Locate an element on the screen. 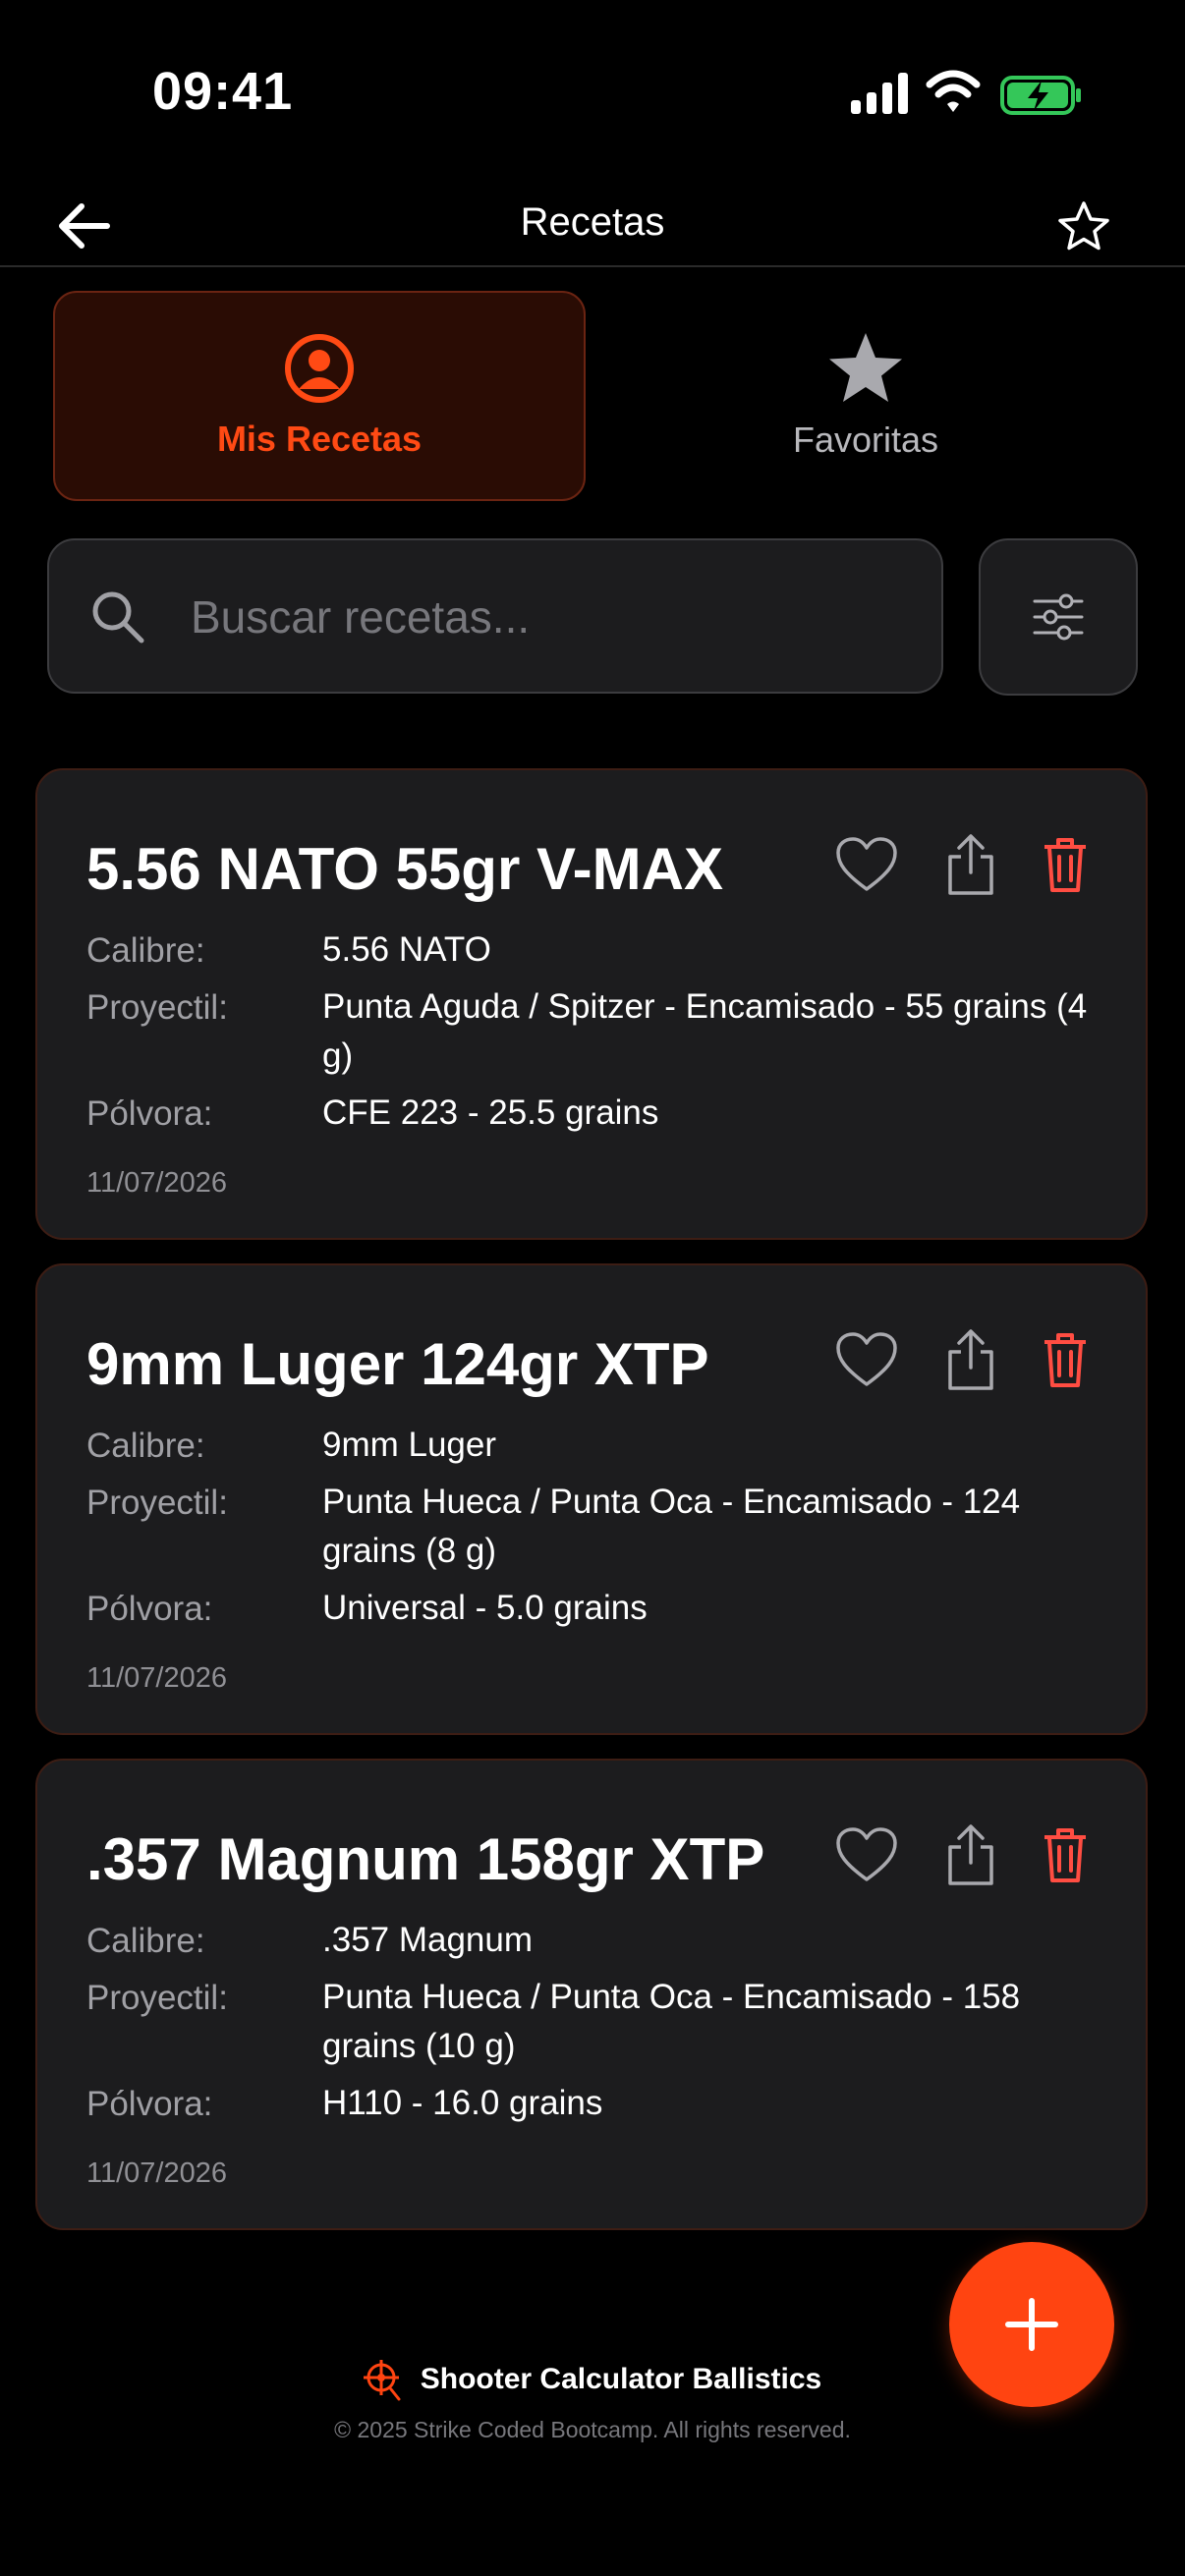 Image resolution: width=1185 pixels, height=2576 pixels. favorites-nav-button is located at coordinates (1084, 226).